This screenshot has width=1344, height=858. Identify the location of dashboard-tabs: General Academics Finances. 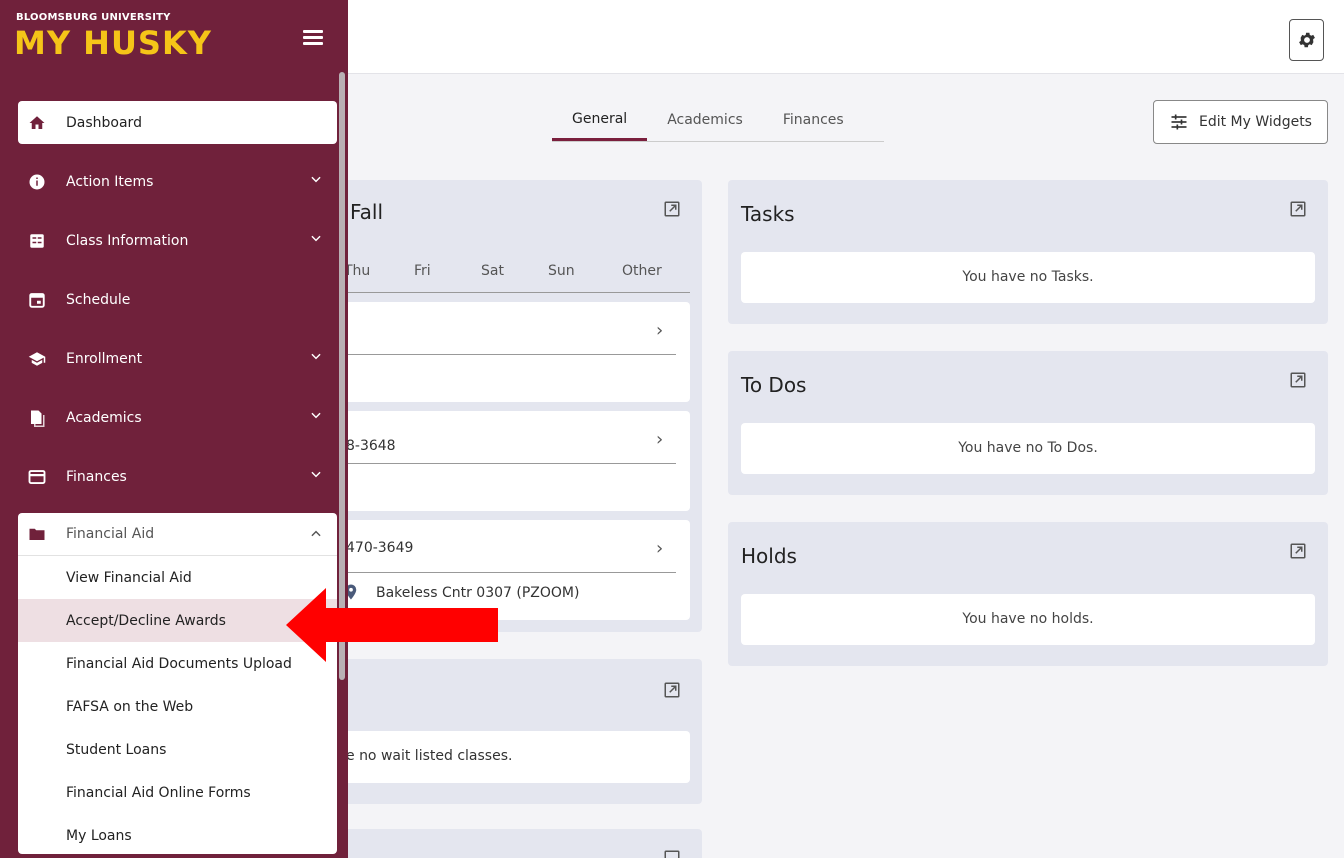
(718, 121).